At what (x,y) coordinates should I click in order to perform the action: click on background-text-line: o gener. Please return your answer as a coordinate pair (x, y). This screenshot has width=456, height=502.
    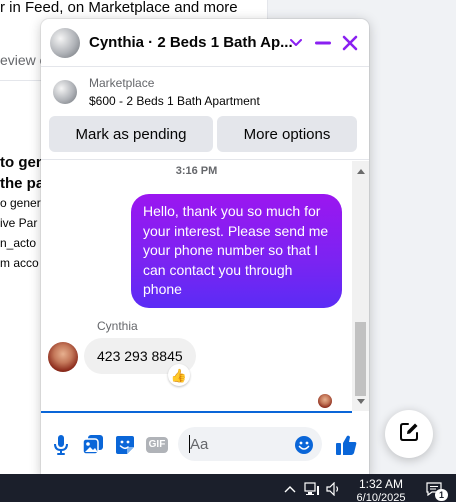
    Looking at the image, I should click on (20, 203).